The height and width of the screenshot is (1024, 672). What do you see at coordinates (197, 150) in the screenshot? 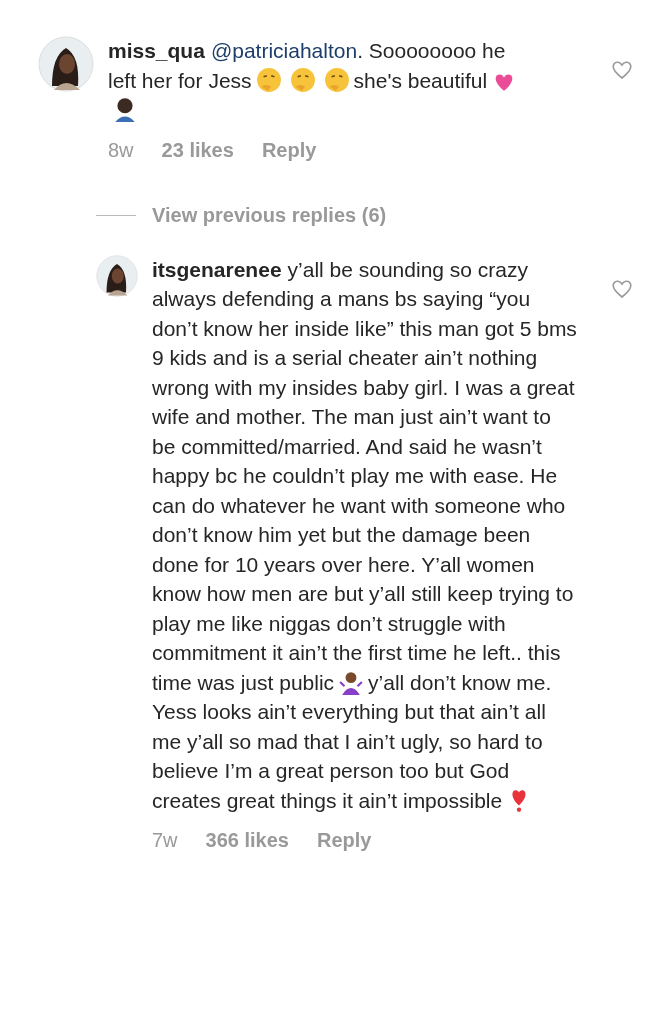
I see `likes-count: 23 likes` at bounding box center [197, 150].